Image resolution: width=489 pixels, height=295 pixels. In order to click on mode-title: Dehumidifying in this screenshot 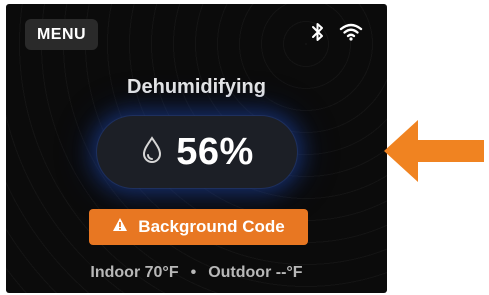, I will do `click(196, 87)`.